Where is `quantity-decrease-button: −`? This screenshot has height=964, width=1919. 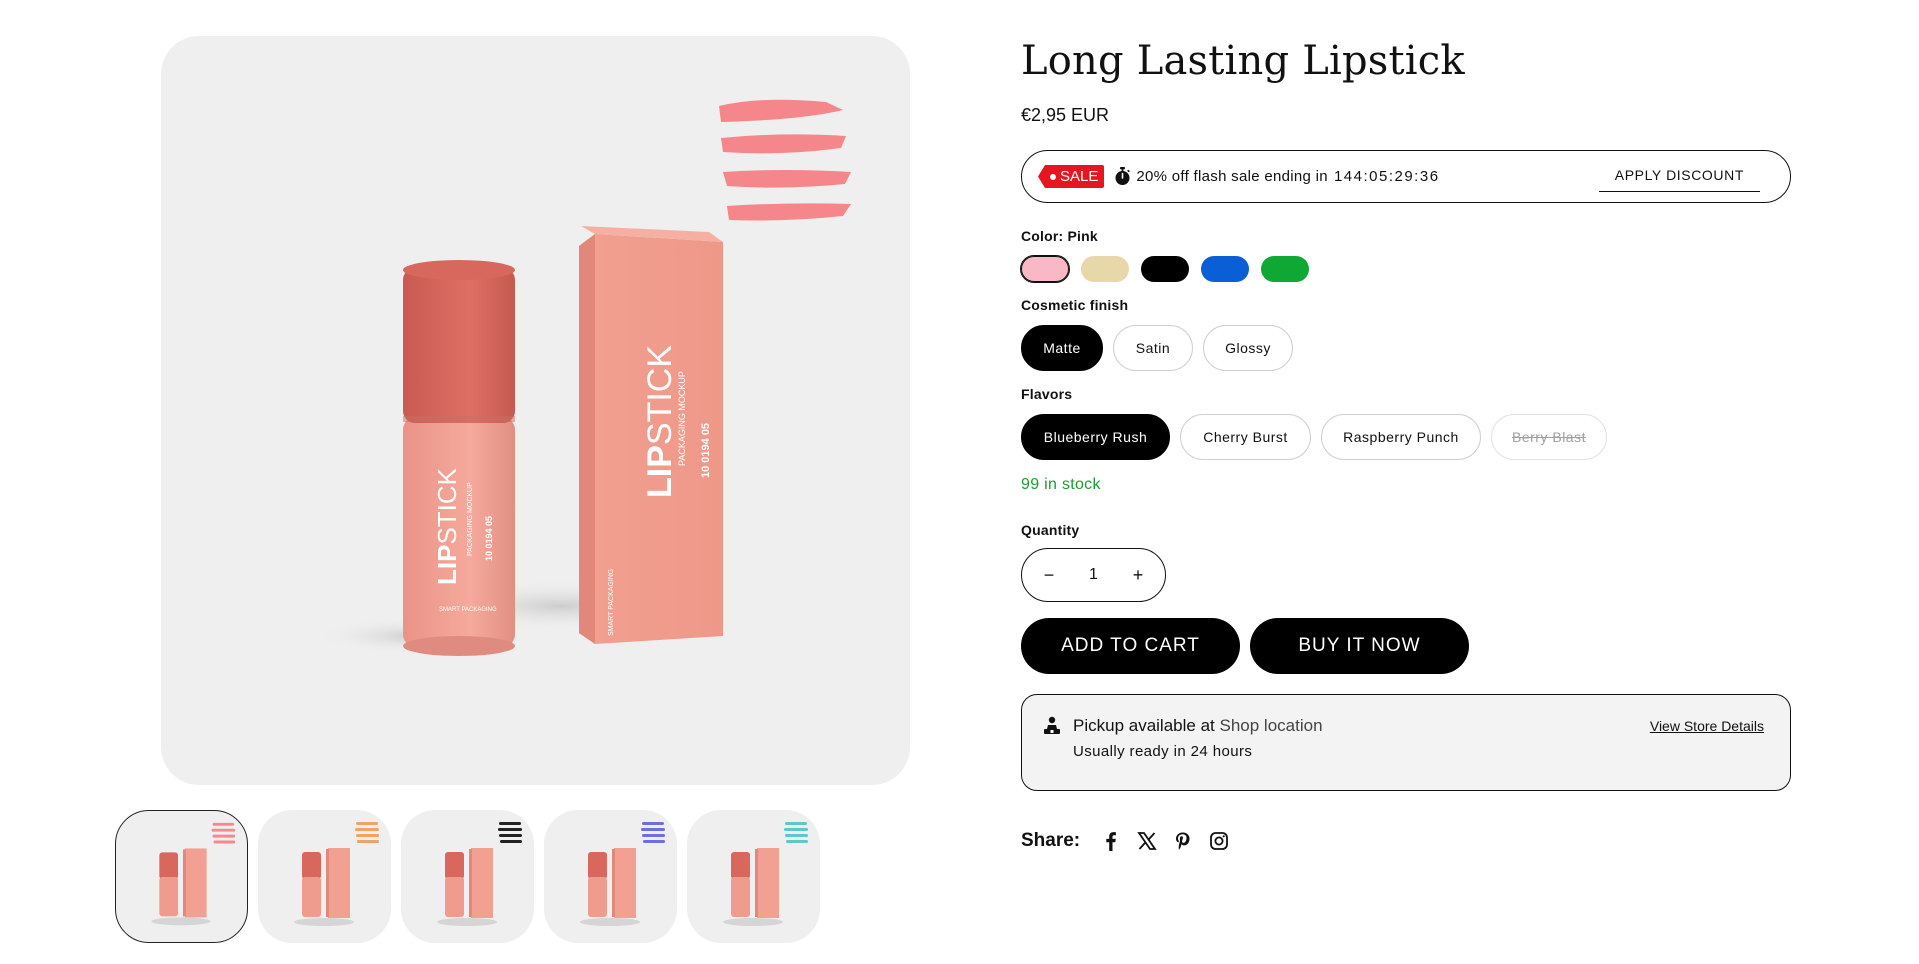 quantity-decrease-button: − is located at coordinates (1049, 575).